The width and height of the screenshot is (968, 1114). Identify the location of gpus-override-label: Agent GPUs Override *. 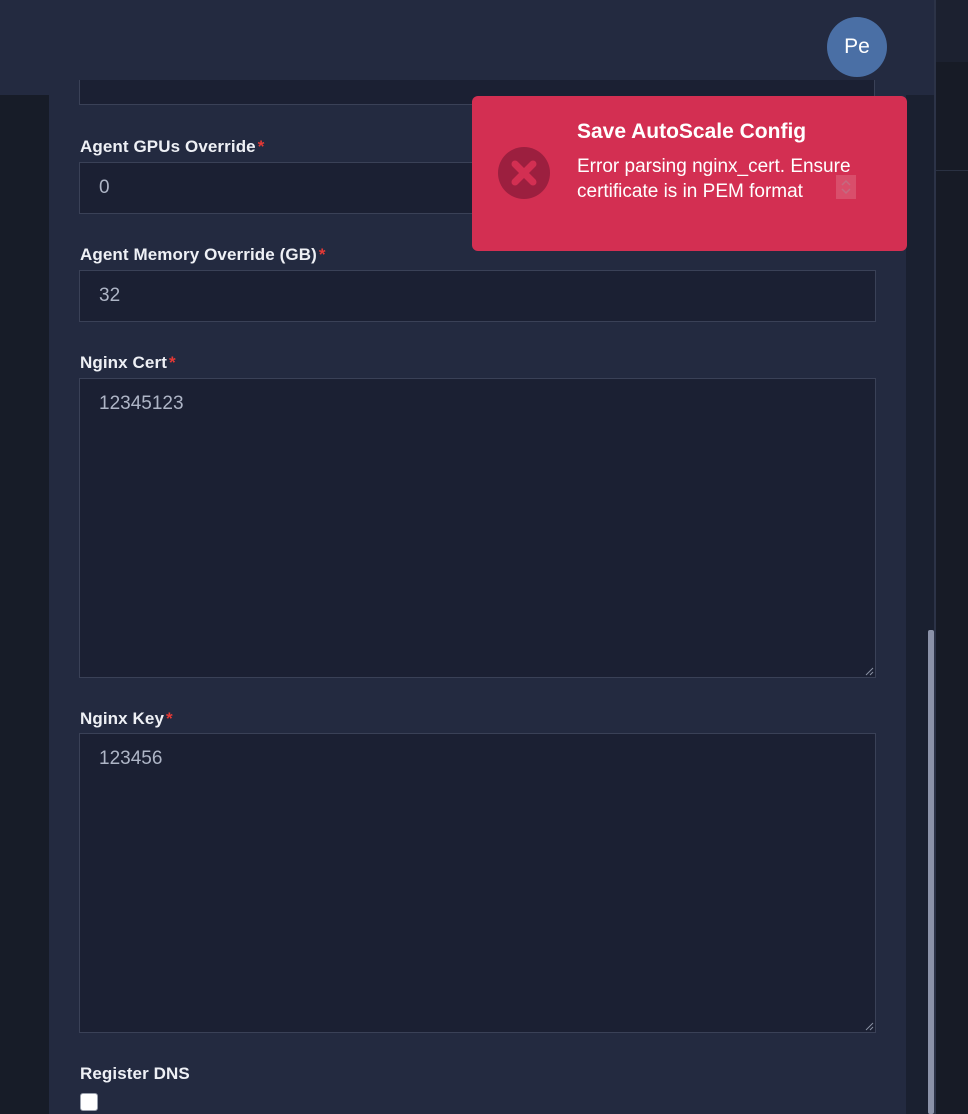
(172, 147).